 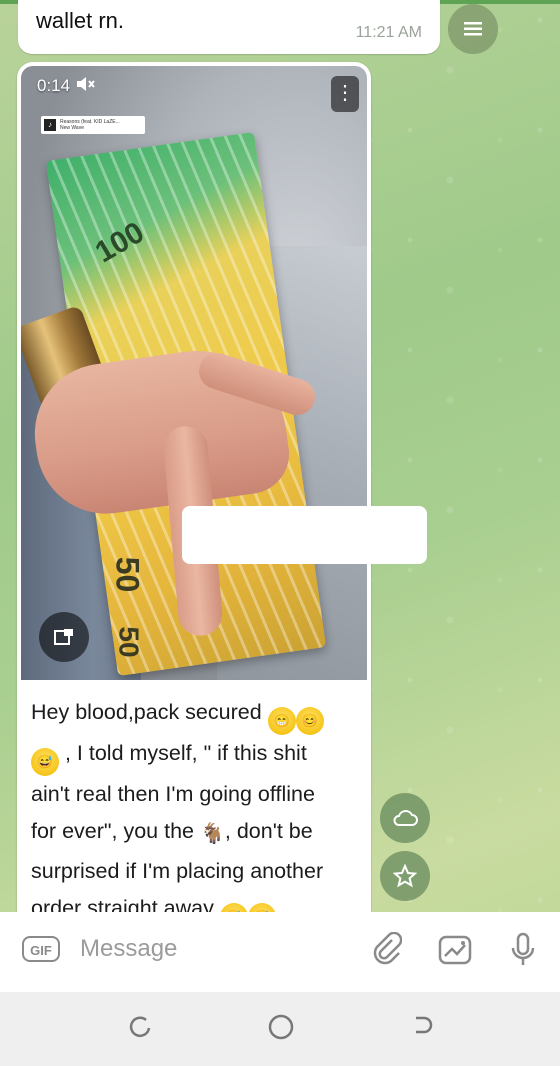 I want to click on back-icon, so click(x=422, y=1029).